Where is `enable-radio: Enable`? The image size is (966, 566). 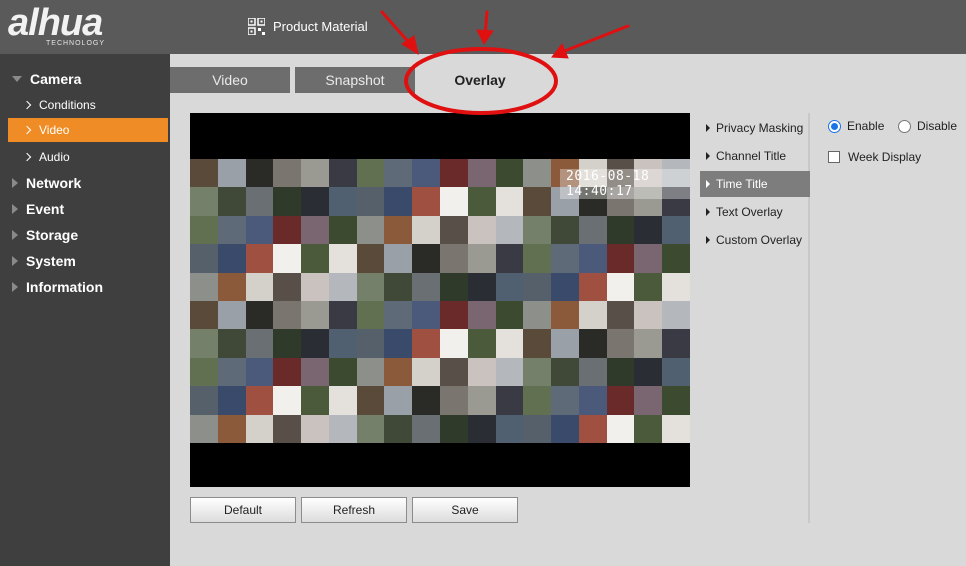
enable-radio: Enable is located at coordinates (856, 126).